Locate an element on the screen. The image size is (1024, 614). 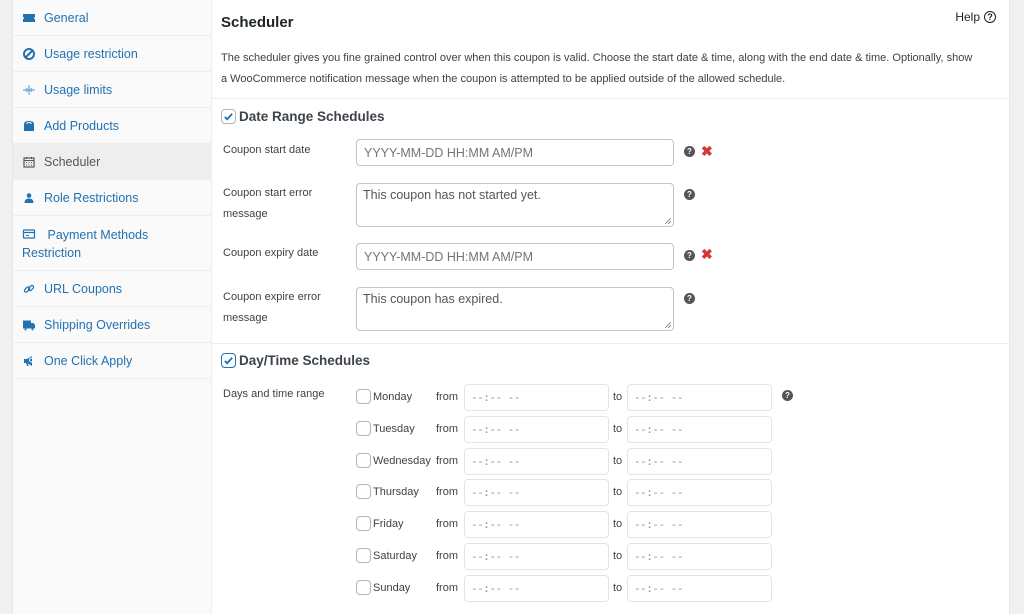
sidebar-item-role-restrictions: Role Restrictions is located at coordinates (112, 198).